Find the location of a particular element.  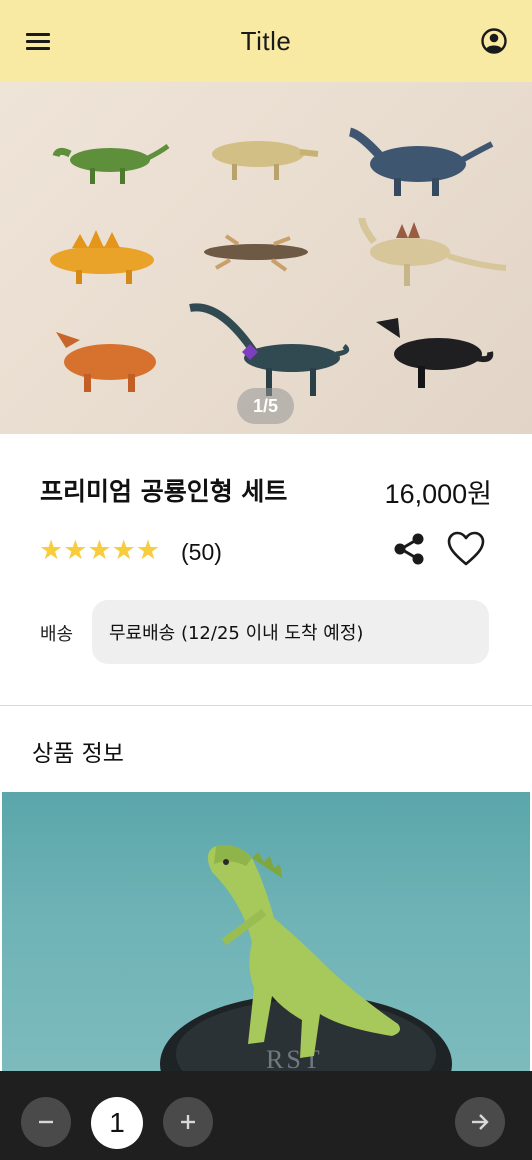

dino-figure-pliosaur is located at coordinates (256, 253).